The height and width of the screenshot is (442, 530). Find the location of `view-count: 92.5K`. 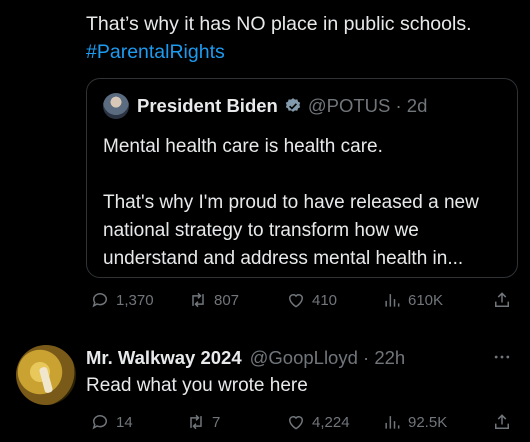

view-count: 92.5K is located at coordinates (428, 422).